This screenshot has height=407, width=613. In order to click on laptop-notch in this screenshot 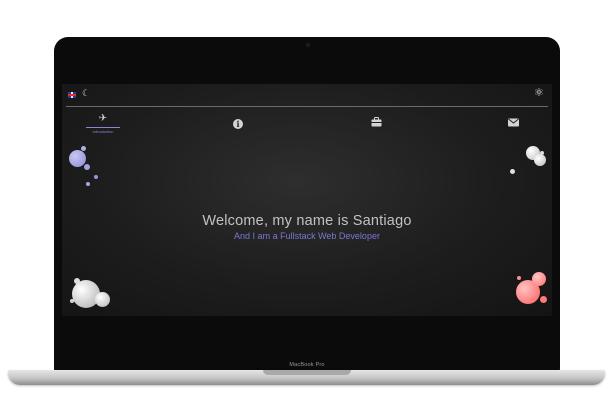, I will do `click(307, 372)`.